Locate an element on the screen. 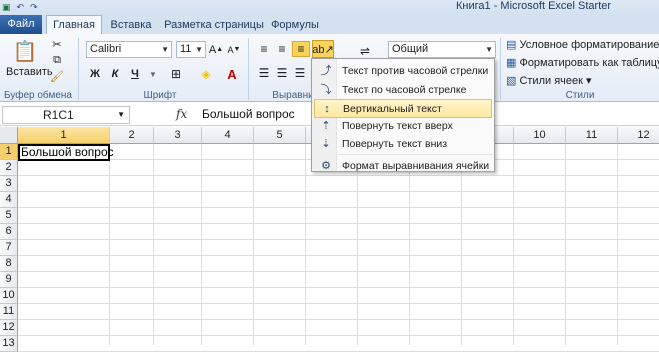 This screenshot has width=659, height=352. align-bottom-icon: ≡ is located at coordinates (301, 49).